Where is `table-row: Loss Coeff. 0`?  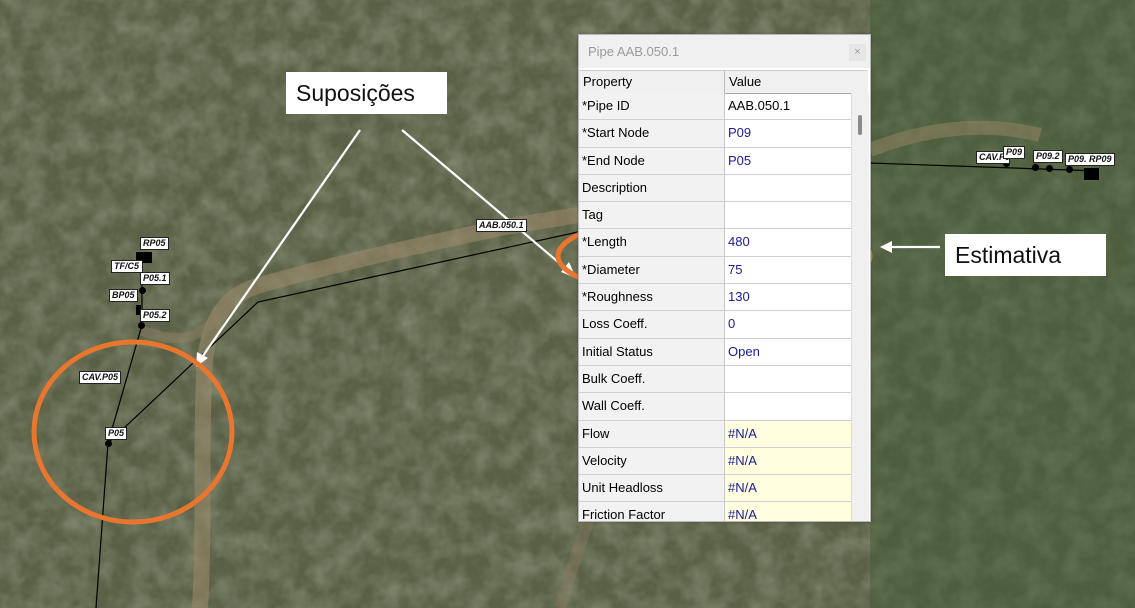
table-row: Loss Coeff. 0 is located at coordinates (715, 325).